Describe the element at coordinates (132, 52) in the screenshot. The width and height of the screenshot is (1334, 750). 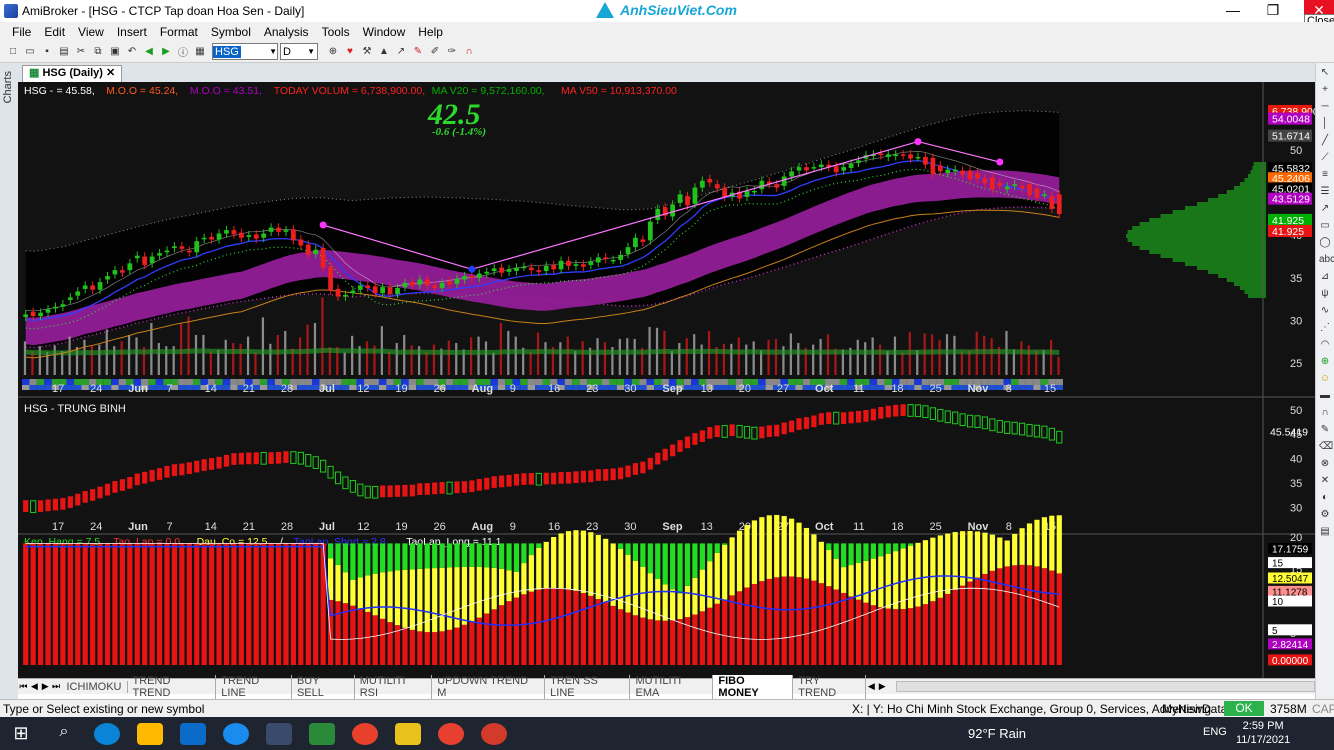
I see `undo-icon: ↶` at that location.